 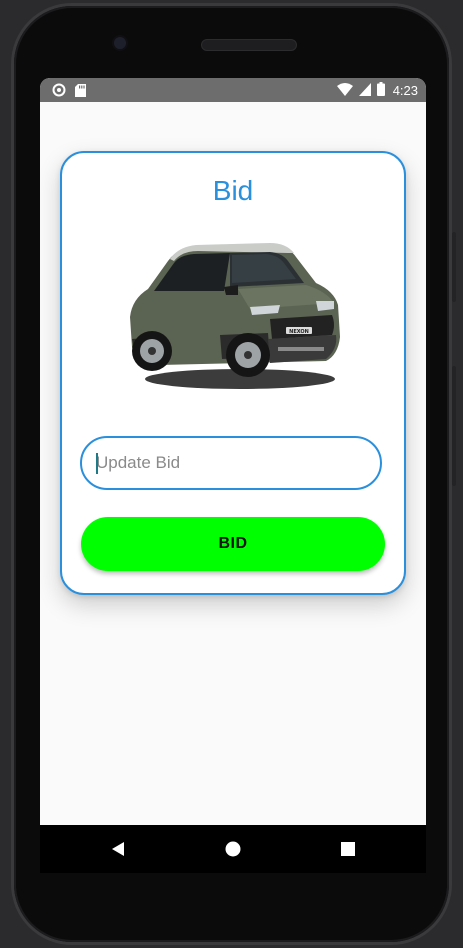 What do you see at coordinates (454, 267) in the screenshot?
I see `volume-button` at bounding box center [454, 267].